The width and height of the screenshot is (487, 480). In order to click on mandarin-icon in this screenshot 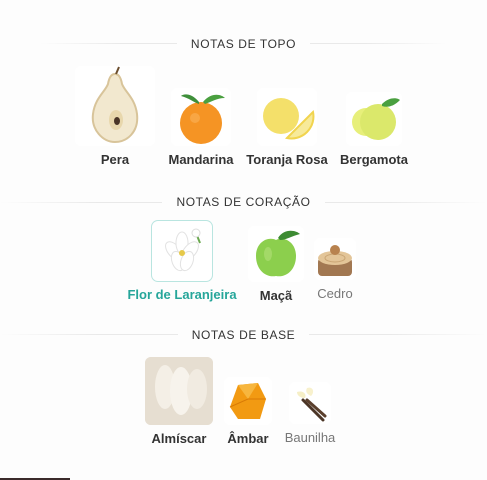, I will do `click(202, 119)`.